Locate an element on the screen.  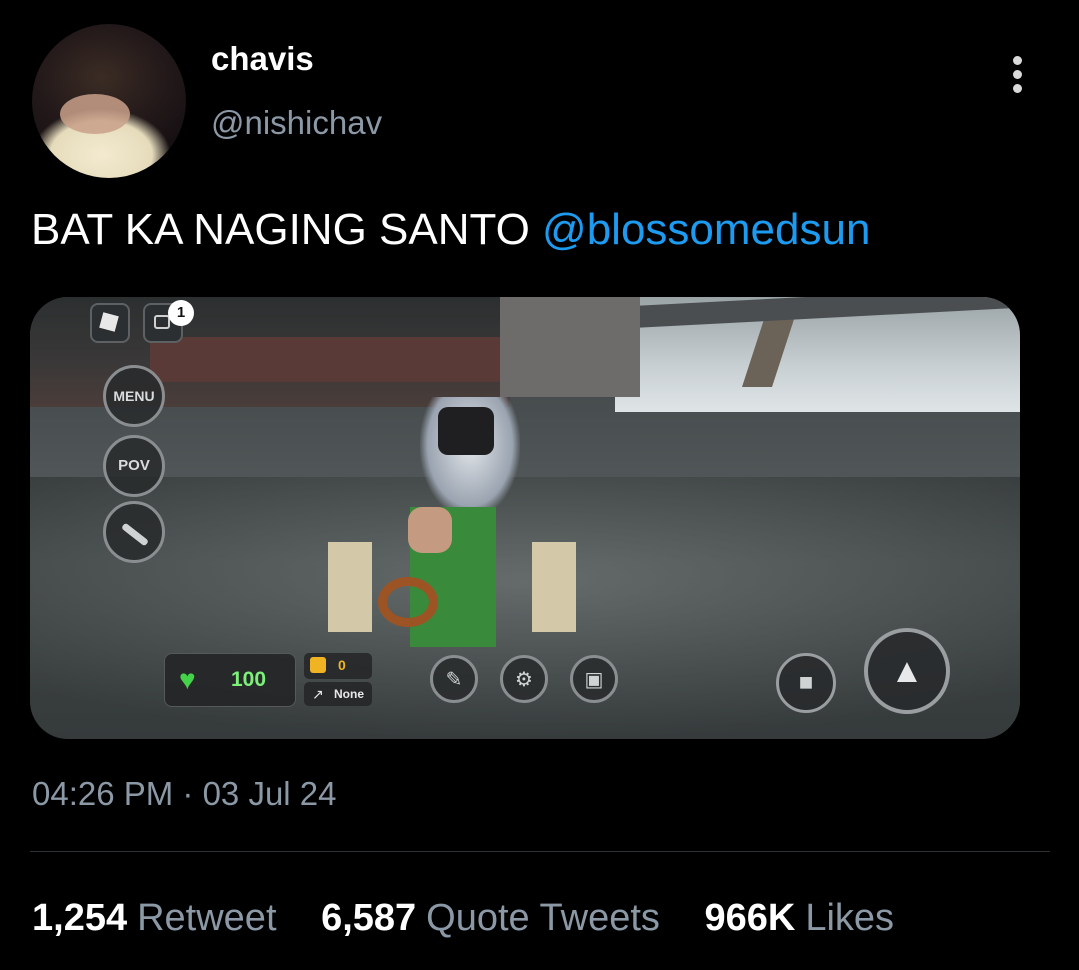
player-arm-right is located at coordinates (554, 587).